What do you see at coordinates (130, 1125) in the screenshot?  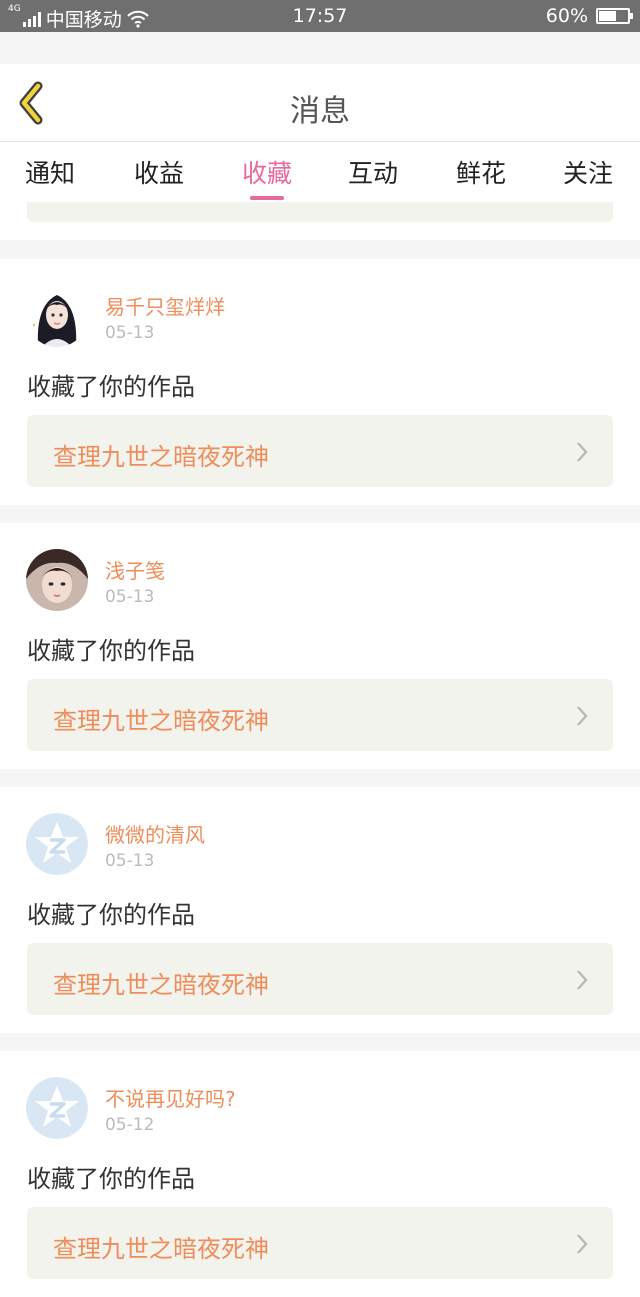 I see `message-date: 05-12` at bounding box center [130, 1125].